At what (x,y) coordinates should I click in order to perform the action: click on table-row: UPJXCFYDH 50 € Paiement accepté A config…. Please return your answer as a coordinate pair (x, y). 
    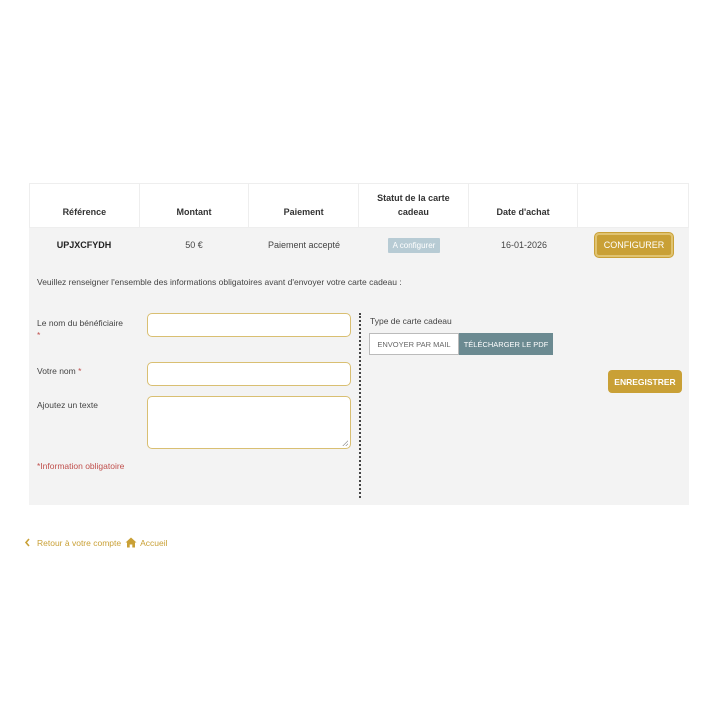
    Looking at the image, I should click on (359, 245).